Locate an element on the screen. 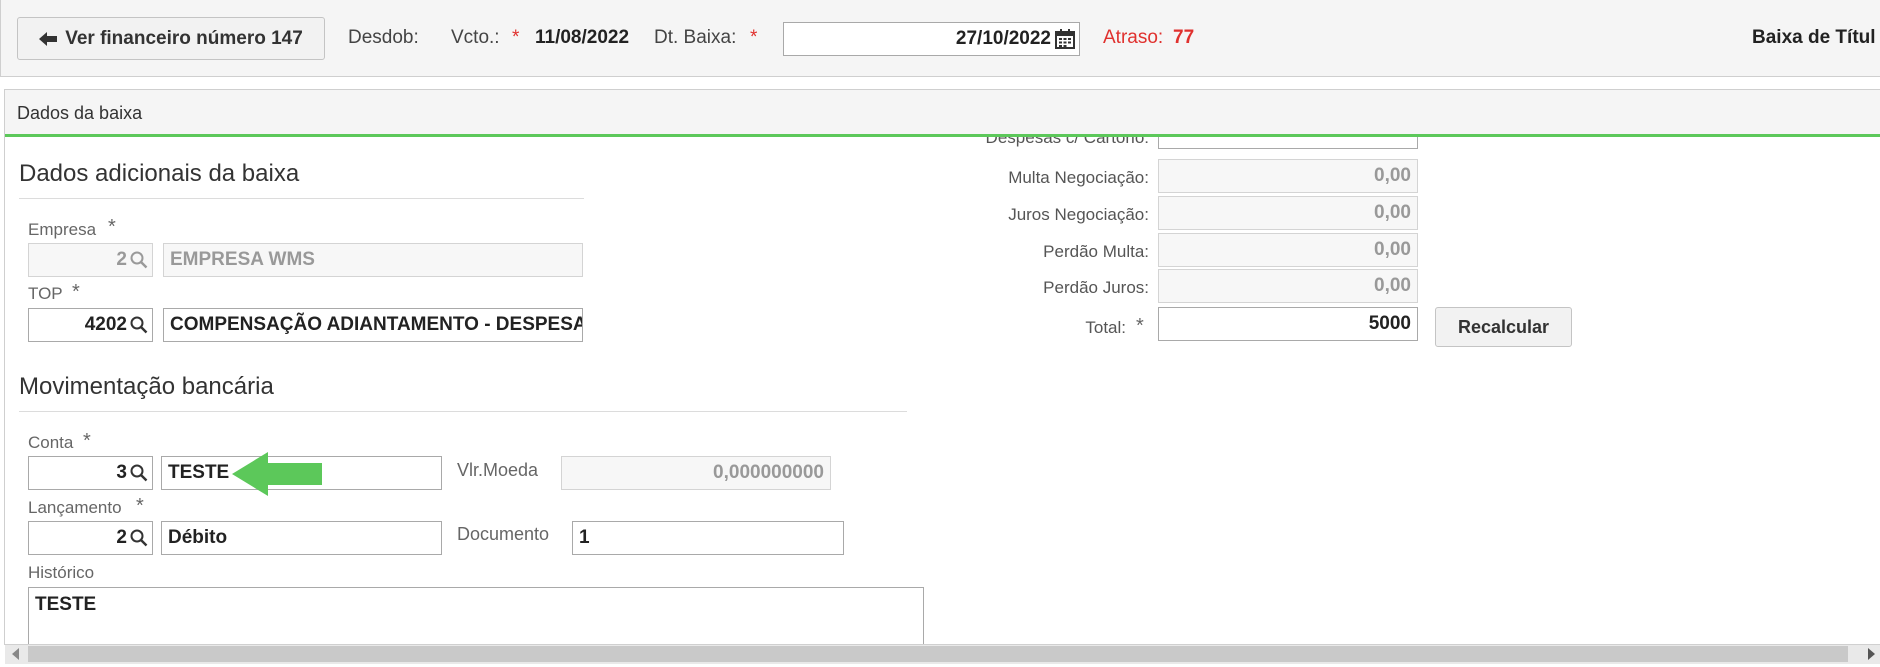  perdao-multa-label: Perdão Multa: is located at coordinates (1096, 251).